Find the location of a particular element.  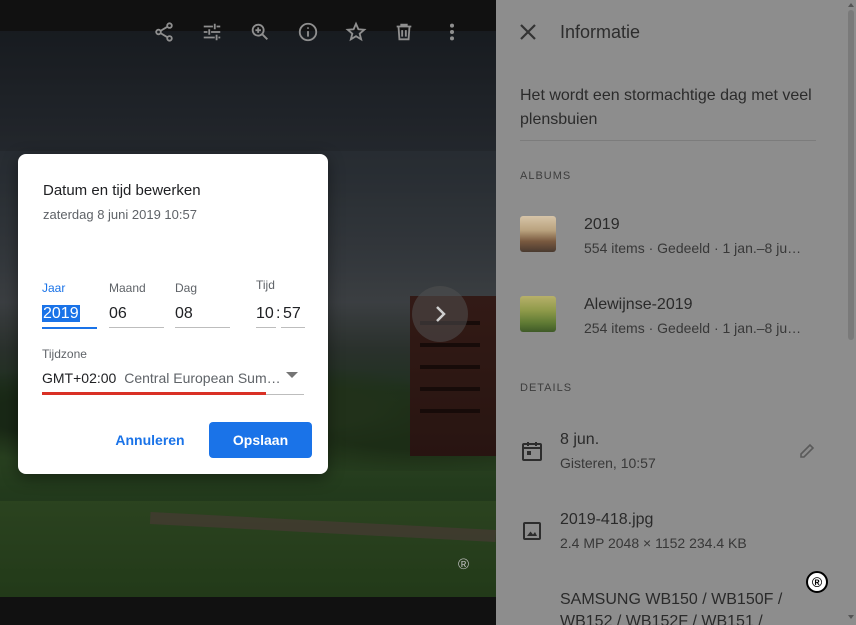

file-meta: 2.4 MP 2048 × 1152 234.4 KB is located at coordinates (653, 543).